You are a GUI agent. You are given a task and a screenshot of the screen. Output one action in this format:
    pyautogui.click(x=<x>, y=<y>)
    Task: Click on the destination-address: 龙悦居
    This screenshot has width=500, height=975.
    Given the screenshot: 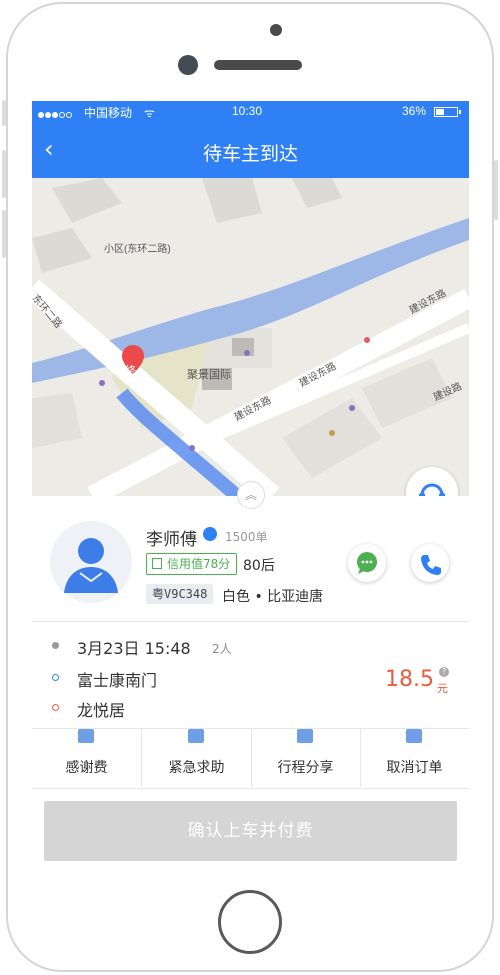 What is the action you would take?
    pyautogui.click(x=101, y=710)
    